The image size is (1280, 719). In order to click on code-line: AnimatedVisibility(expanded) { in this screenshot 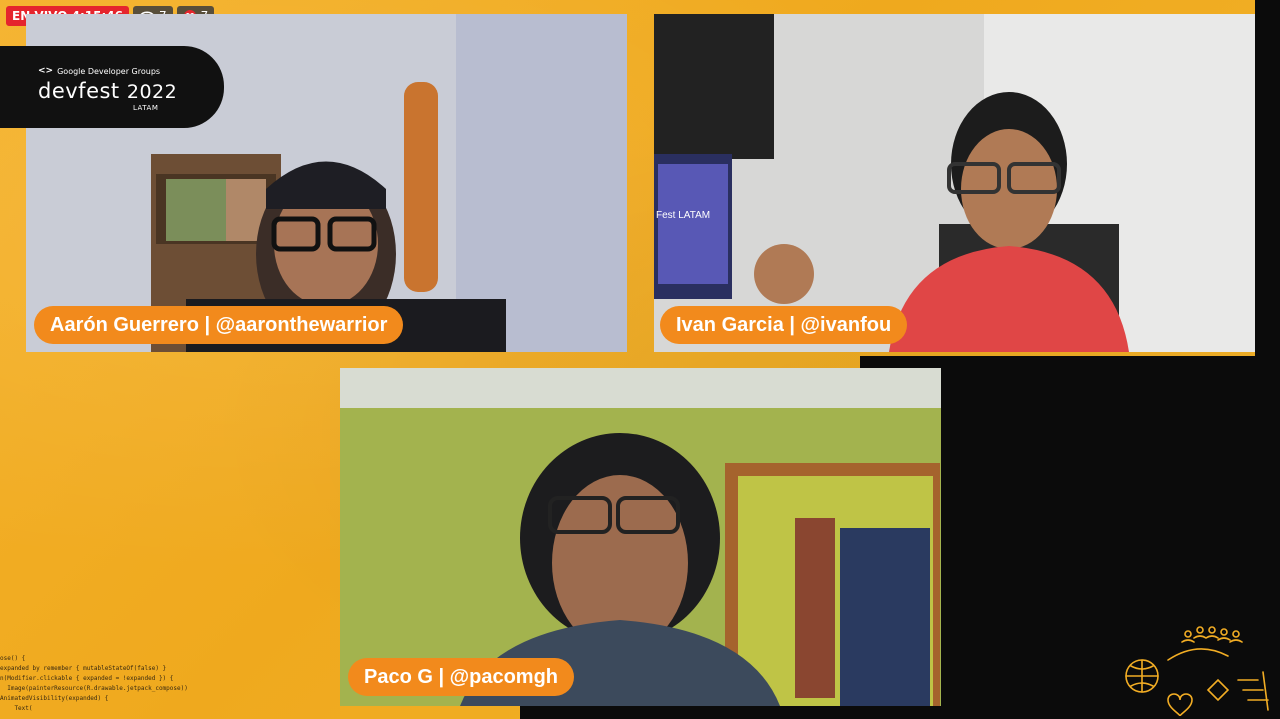, I will do `click(54, 698)`.